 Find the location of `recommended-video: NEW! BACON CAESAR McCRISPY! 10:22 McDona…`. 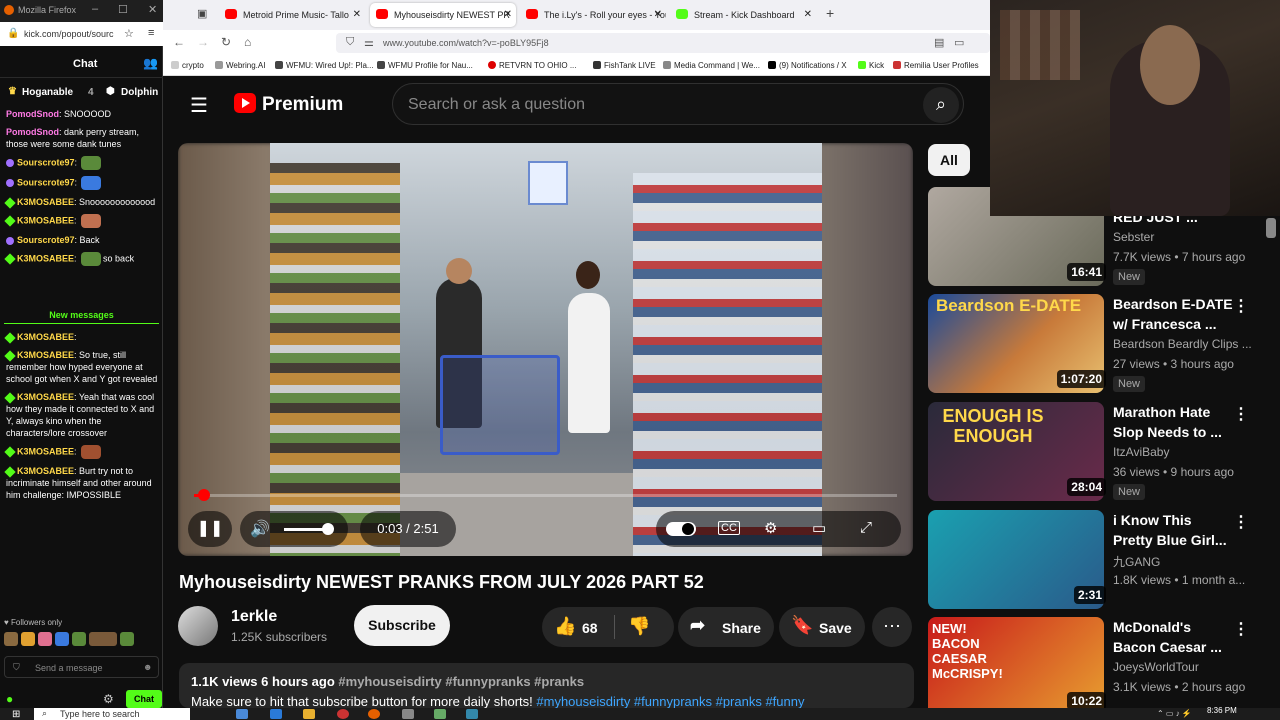

recommended-video: NEW! BACON CAESAR McCRISPY! 10:22 McDona… is located at coordinates (1098, 662).